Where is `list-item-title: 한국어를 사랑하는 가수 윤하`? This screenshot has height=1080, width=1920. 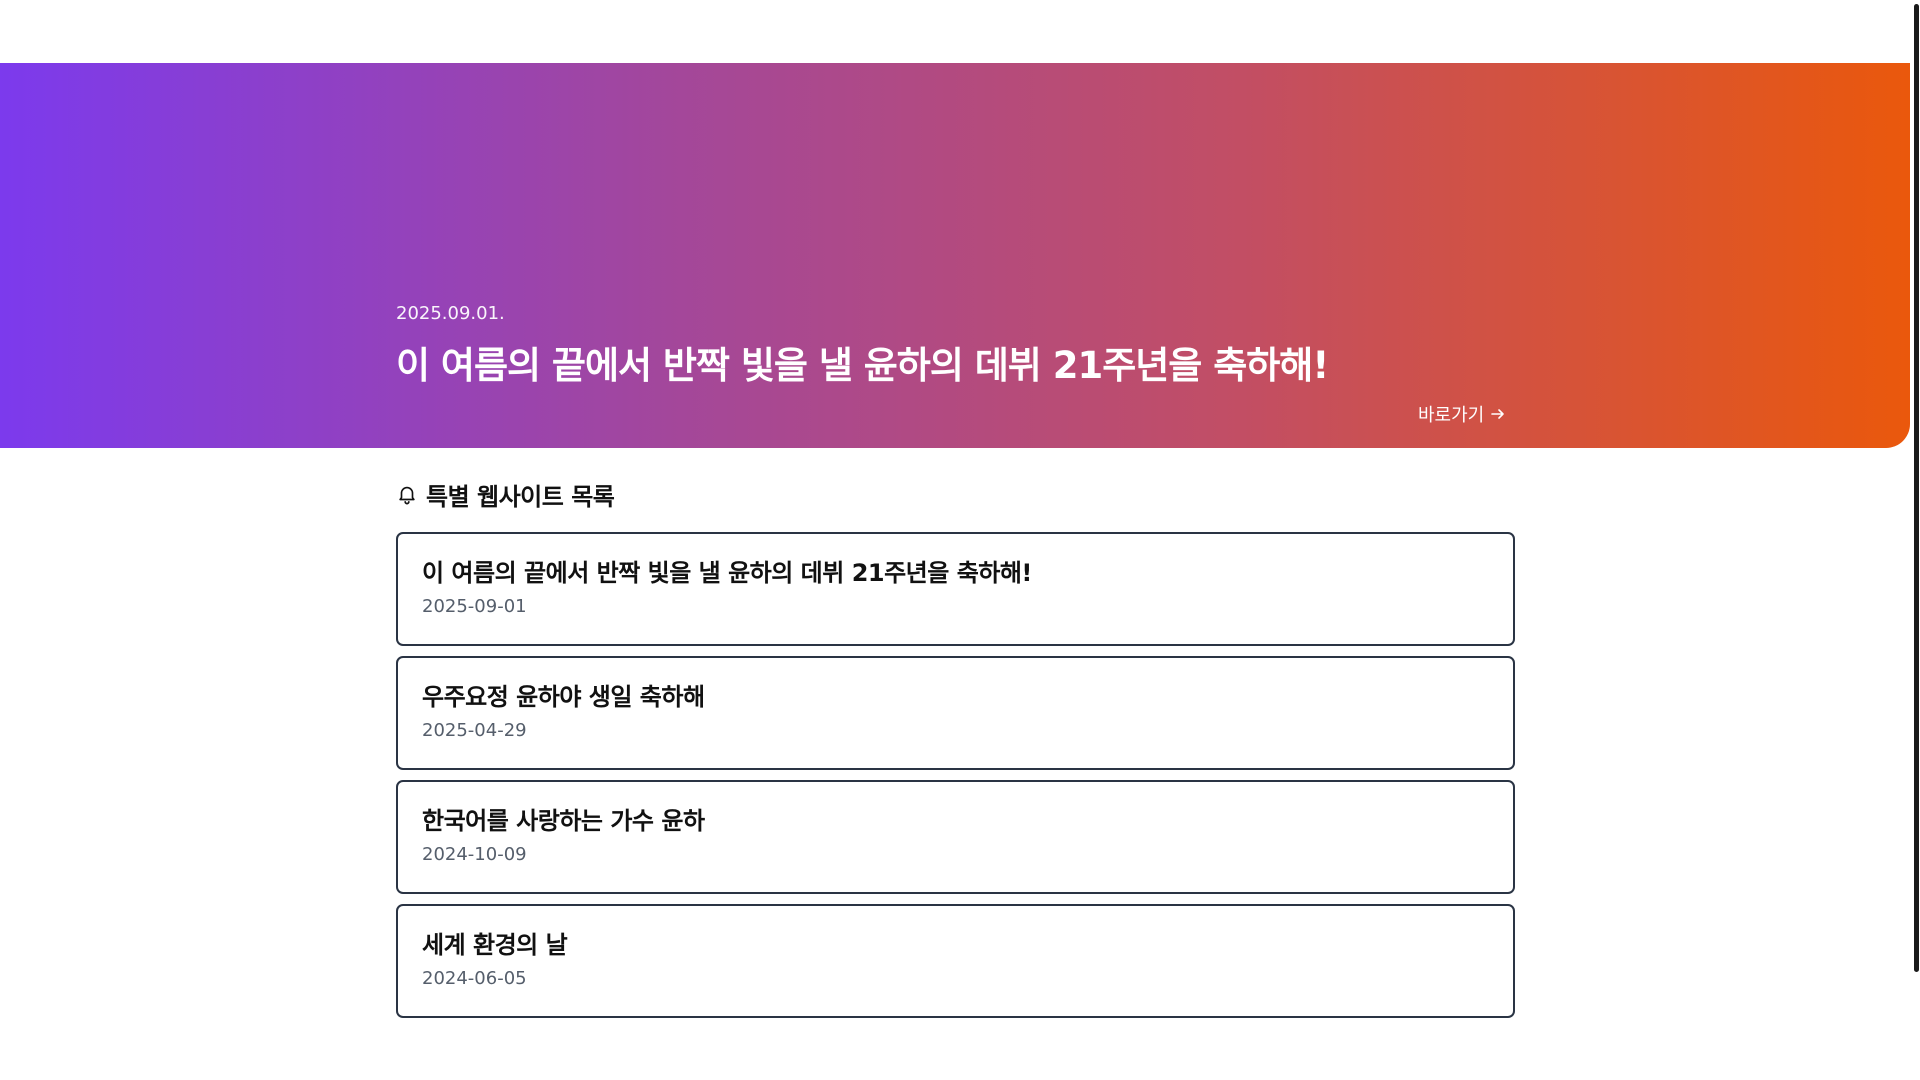
list-item-title: 한국어를 사랑하는 가수 윤하 is located at coordinates (563, 821).